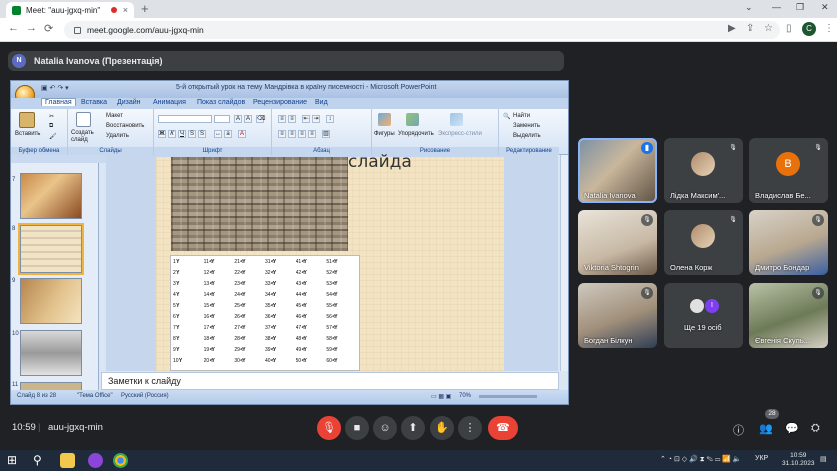 The height and width of the screenshot is (471, 837). Describe the element at coordinates (242, 134) in the screenshot. I see `font-color-icon: A` at that location.